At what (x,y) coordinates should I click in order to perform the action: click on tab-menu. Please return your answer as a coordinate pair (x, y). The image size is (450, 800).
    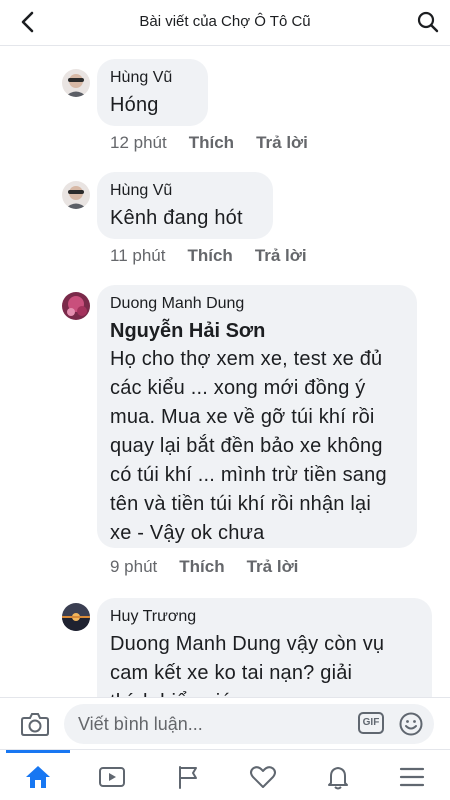
    Looking at the image, I should click on (412, 775).